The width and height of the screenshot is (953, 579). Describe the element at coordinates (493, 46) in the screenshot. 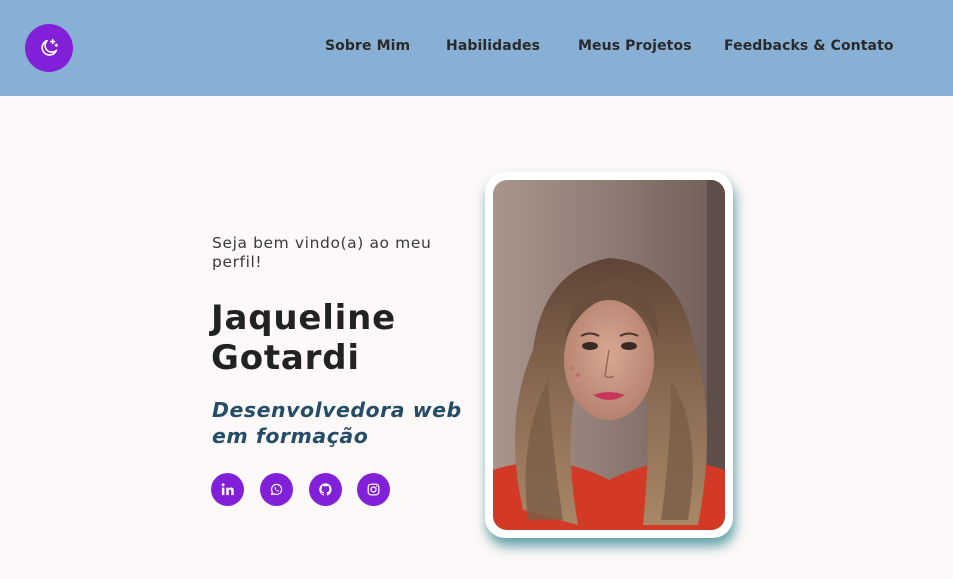

I see `nav-habilidades: Habilidades` at that location.